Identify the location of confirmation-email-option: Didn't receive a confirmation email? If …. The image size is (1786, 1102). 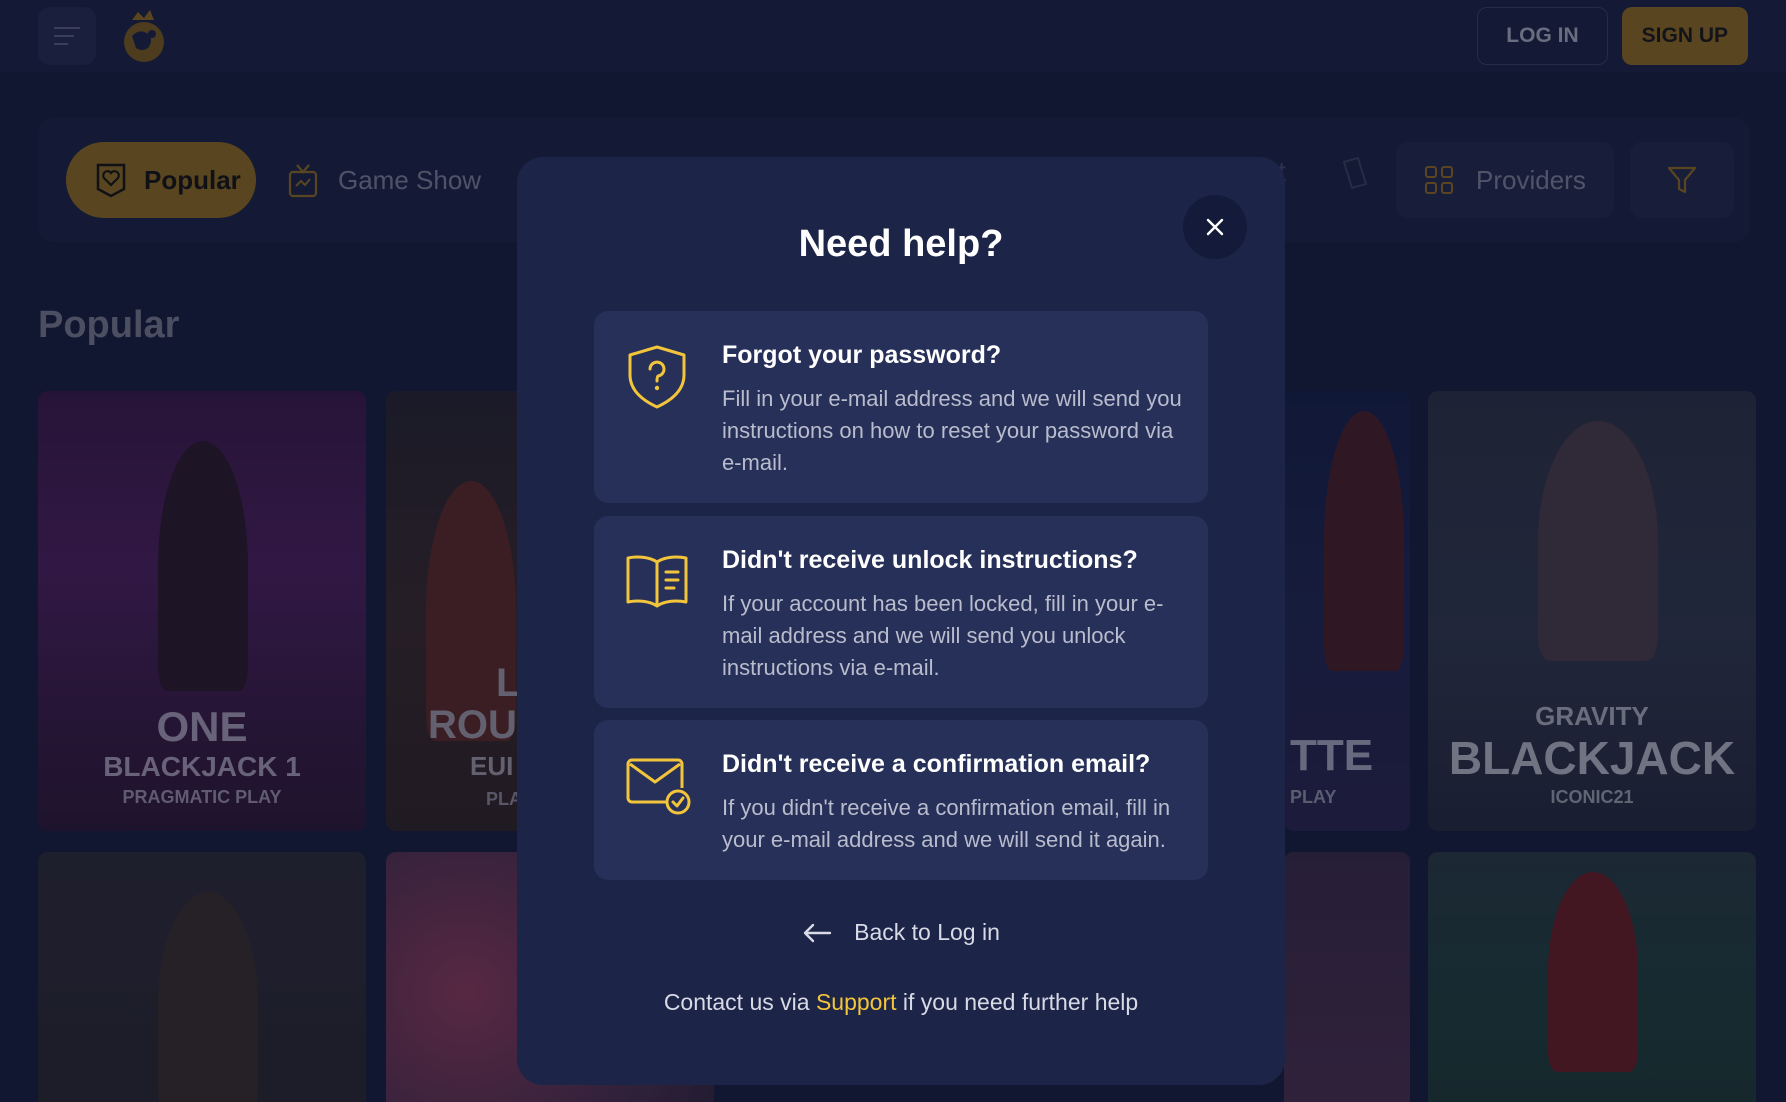
(901, 800).